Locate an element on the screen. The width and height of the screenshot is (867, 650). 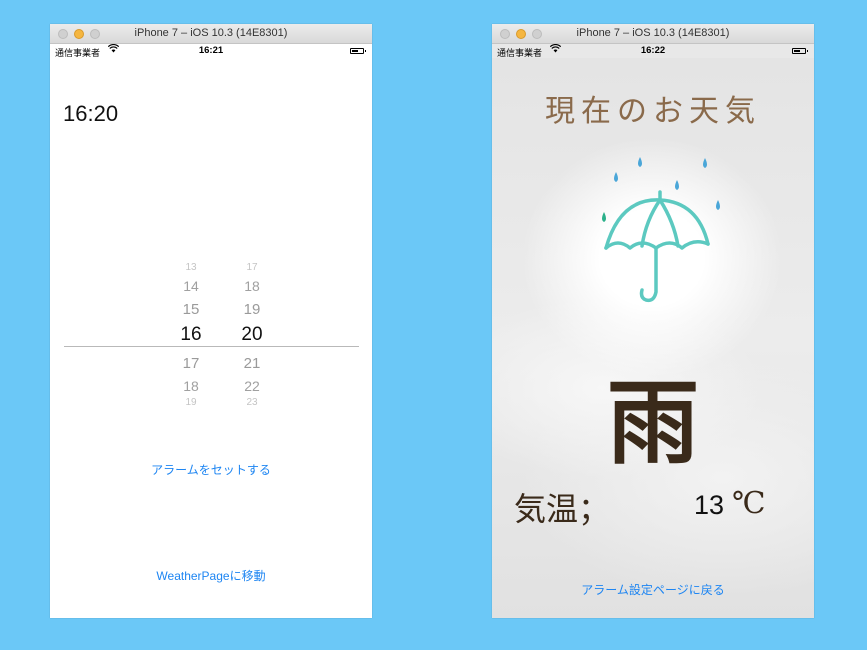
hour-option: 19 is located at coordinates (191, 402).